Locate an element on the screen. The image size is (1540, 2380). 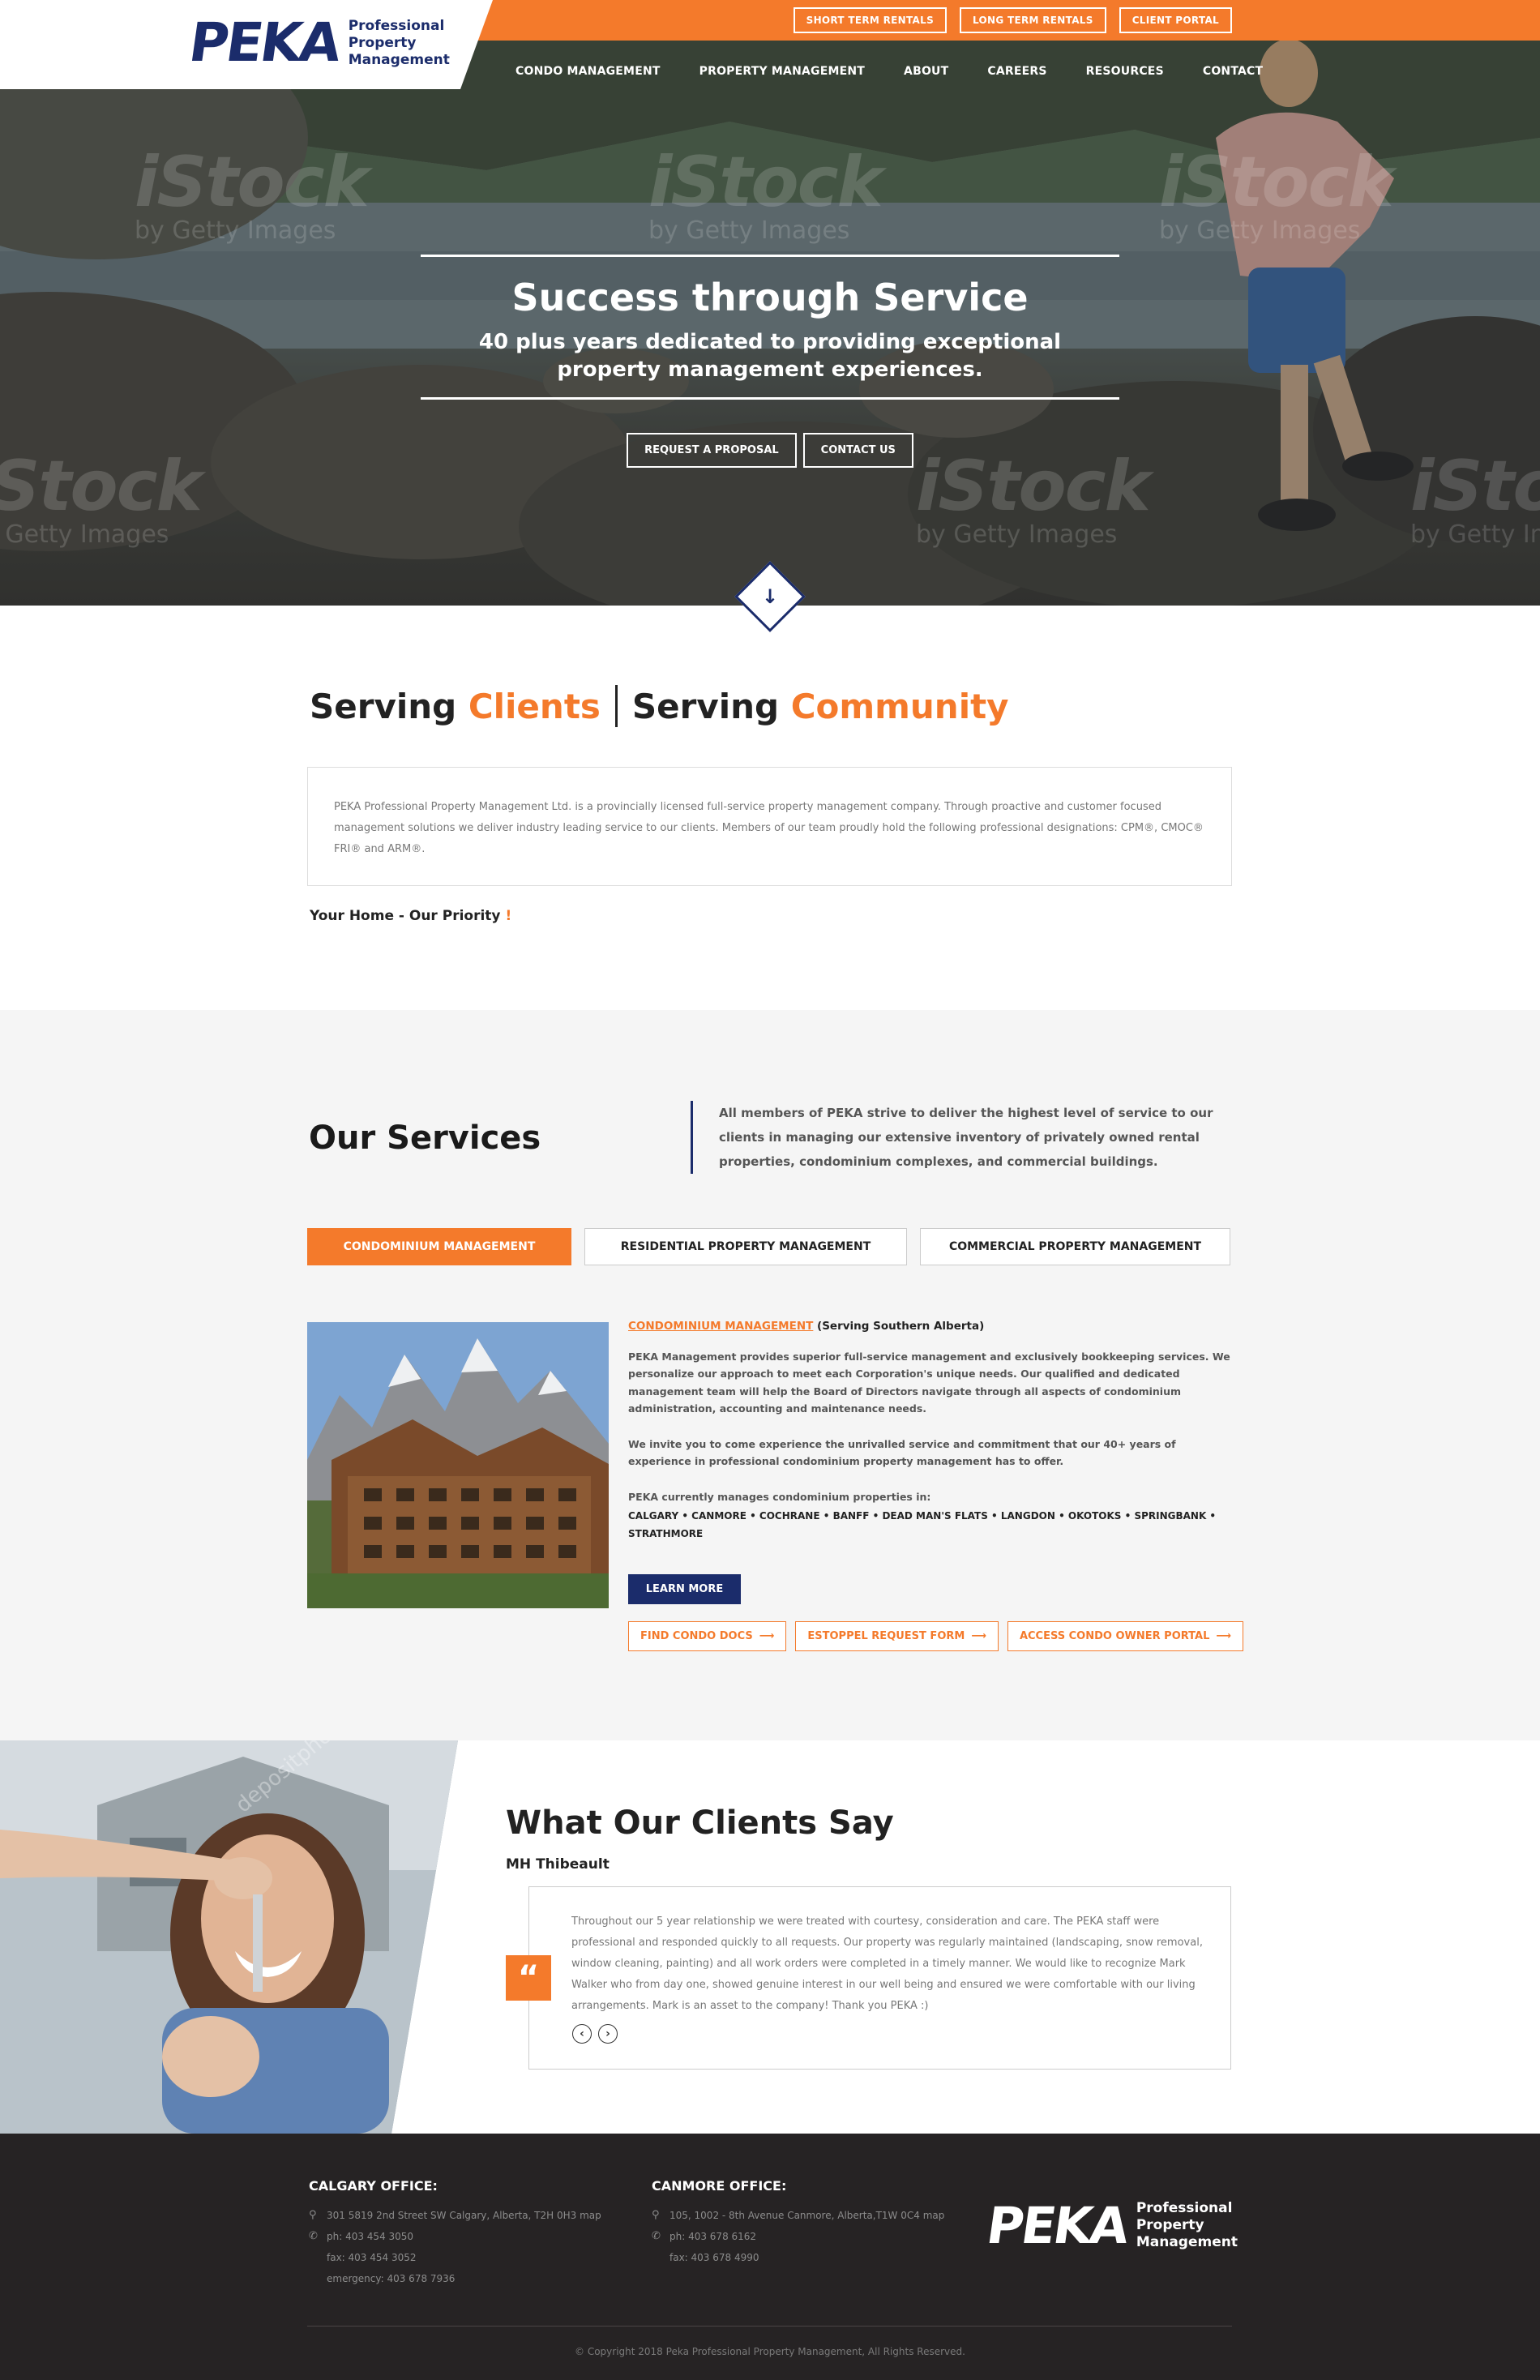
tab-commercial-property-management: COMMERCIAL PROPERTY MANAGEMENT is located at coordinates (1075, 1247).